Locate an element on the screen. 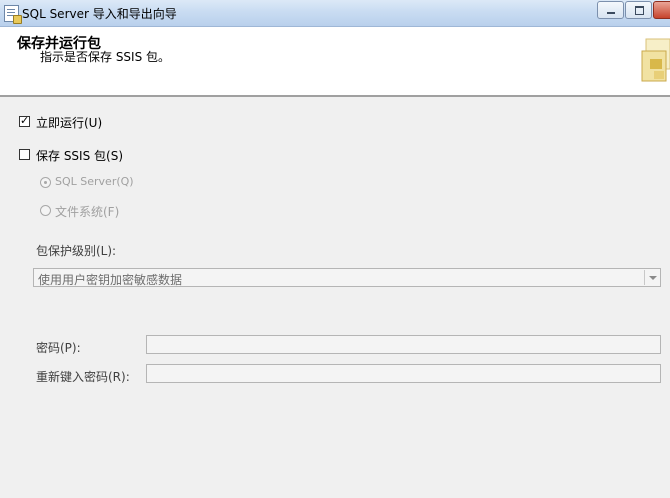 This screenshot has height=498, width=670. document-icon is located at coordinates (13, 14).